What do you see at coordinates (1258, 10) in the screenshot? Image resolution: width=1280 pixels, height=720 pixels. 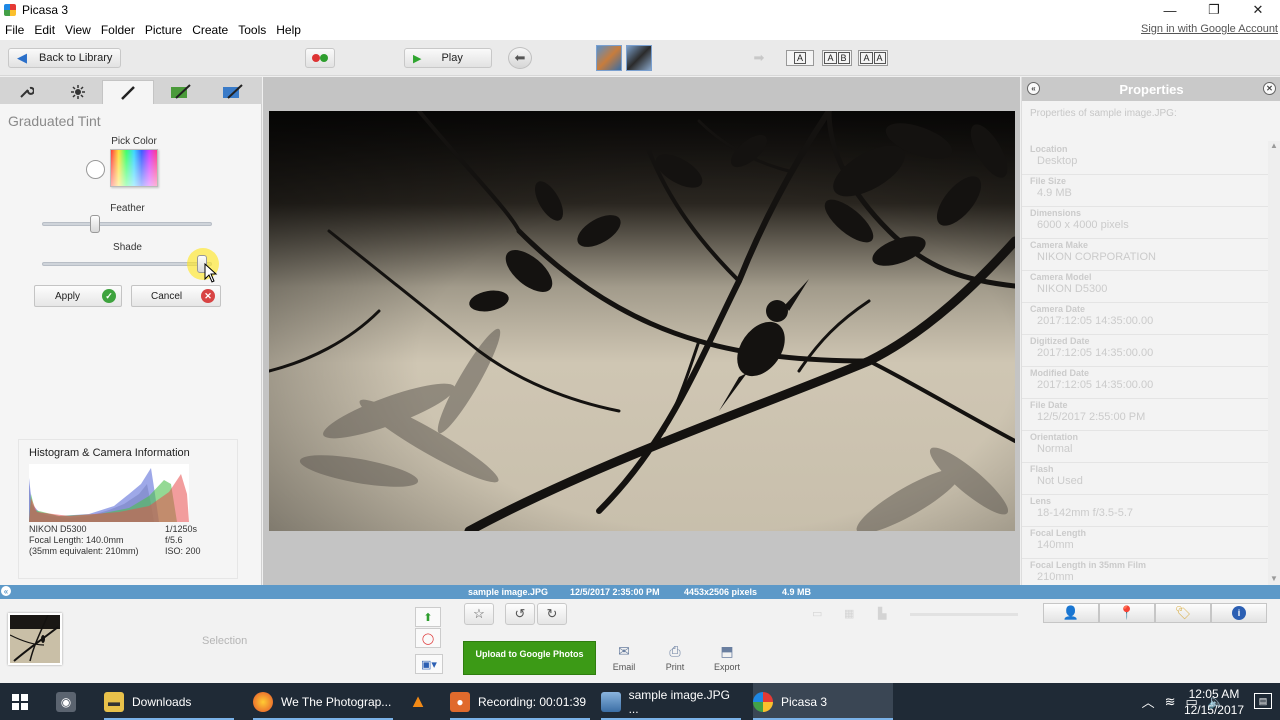 I see `close-button: ✕` at bounding box center [1258, 10].